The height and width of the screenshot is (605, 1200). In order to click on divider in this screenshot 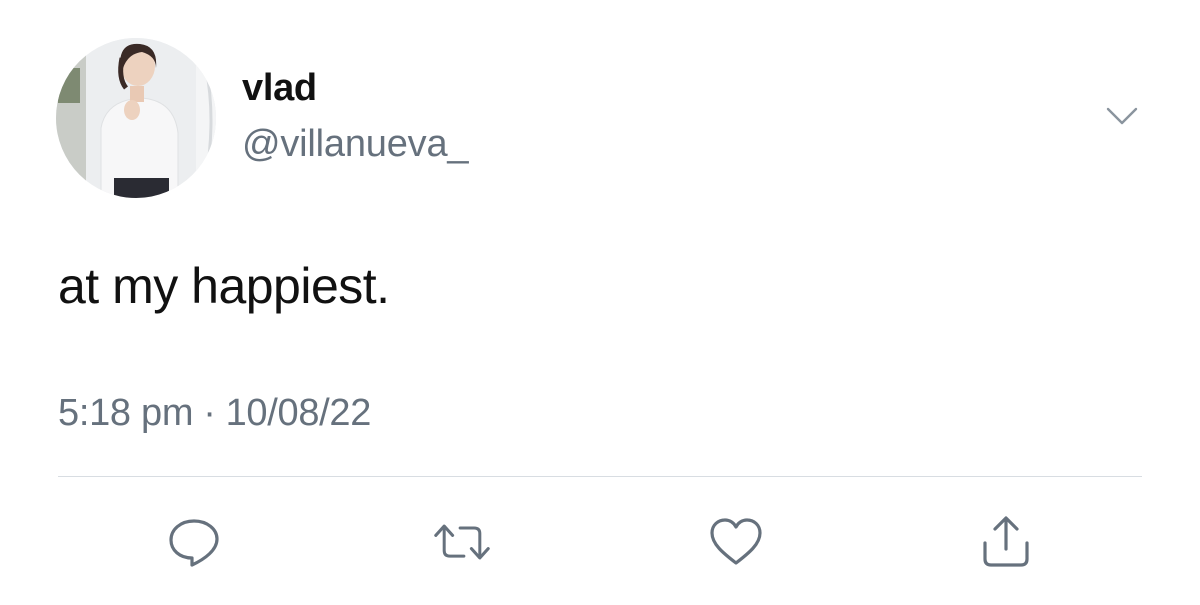, I will do `click(600, 476)`.